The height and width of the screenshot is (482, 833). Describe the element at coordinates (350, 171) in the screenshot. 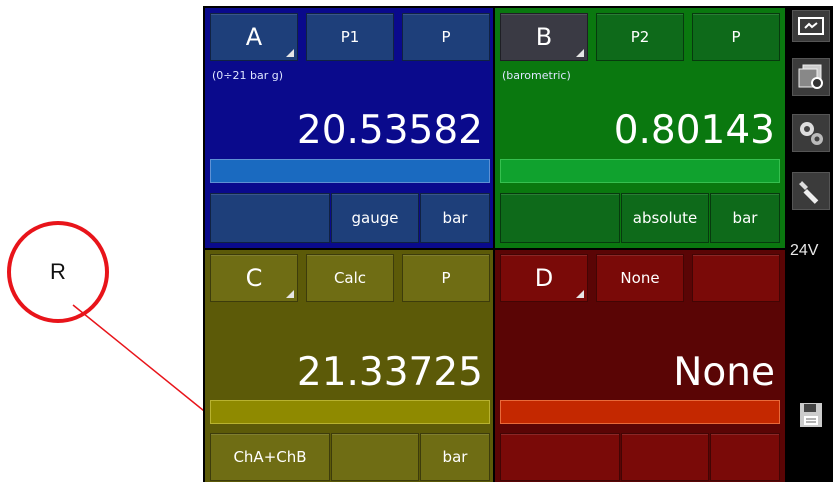

I see `channel-a-level-bar` at that location.